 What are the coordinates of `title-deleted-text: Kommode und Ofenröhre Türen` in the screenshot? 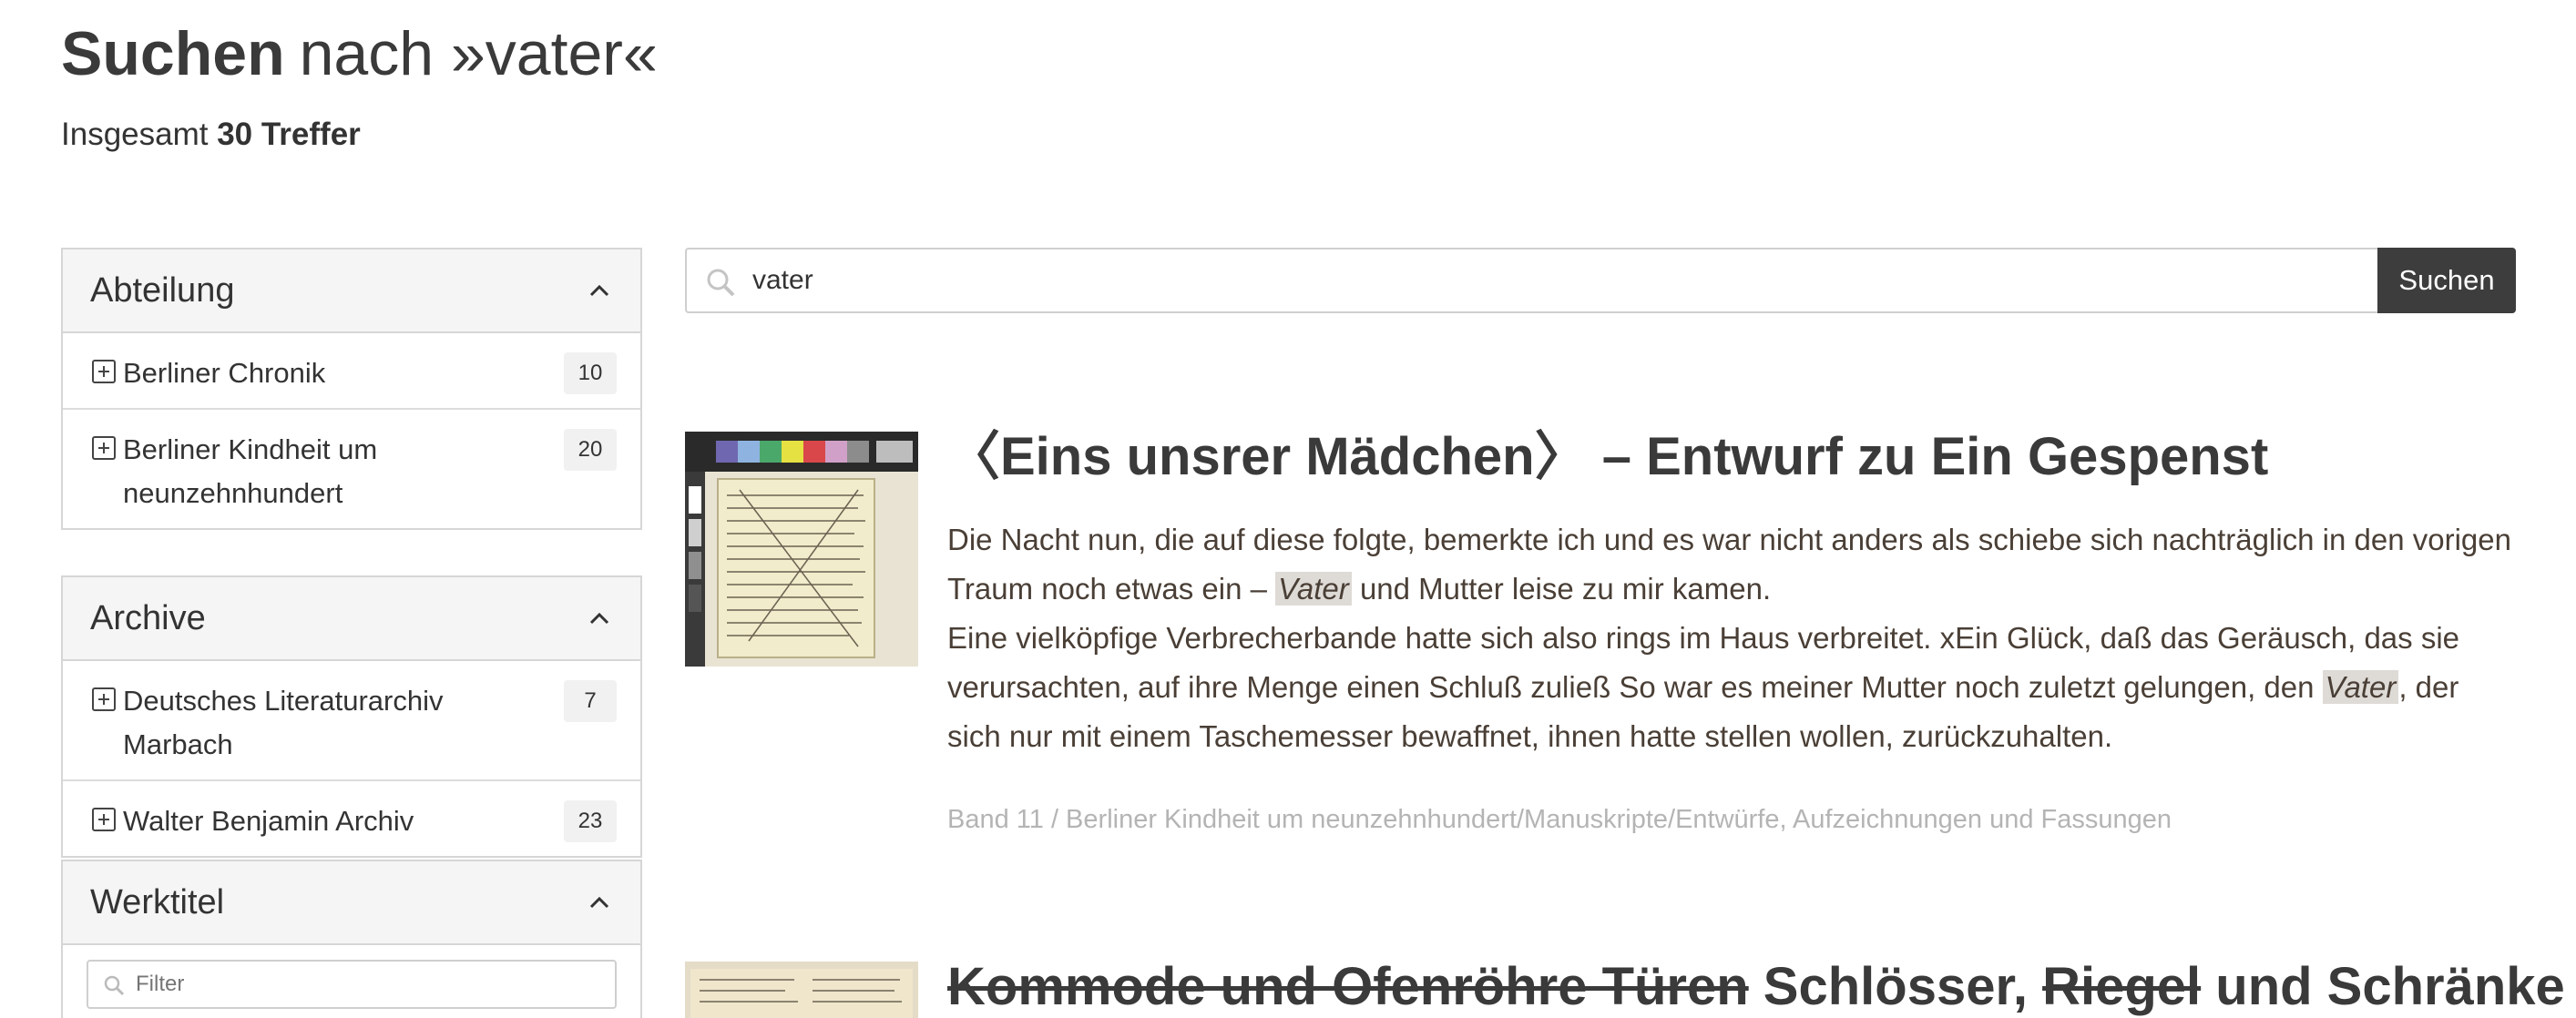 It's located at (1348, 986).